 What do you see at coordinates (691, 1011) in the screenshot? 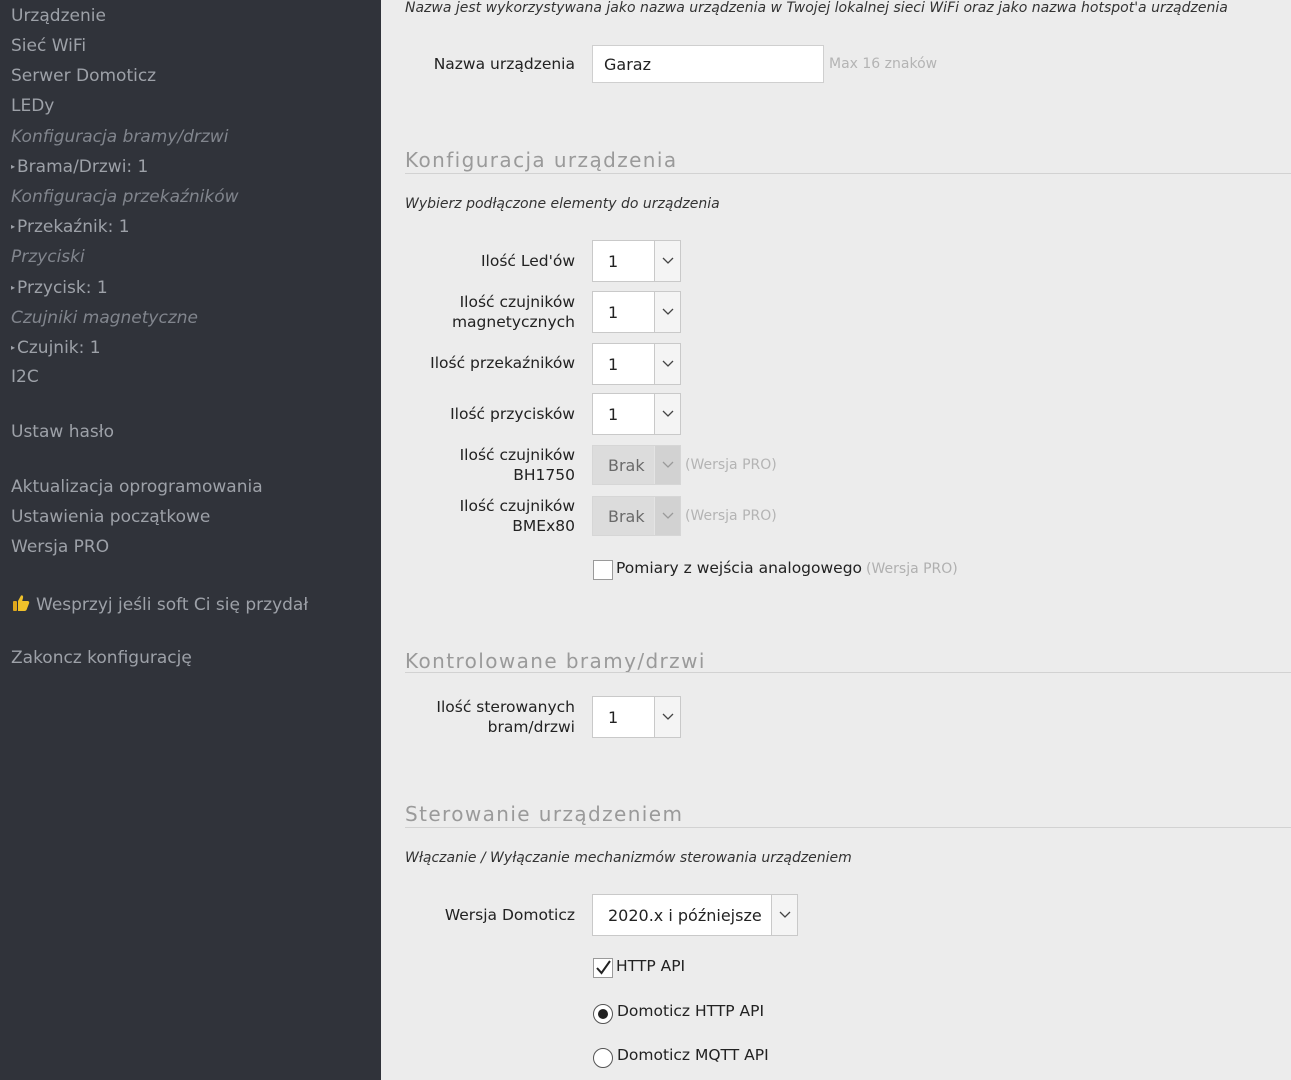
I see `domoticz-http-api-label: Domoticz HTTP API` at bounding box center [691, 1011].